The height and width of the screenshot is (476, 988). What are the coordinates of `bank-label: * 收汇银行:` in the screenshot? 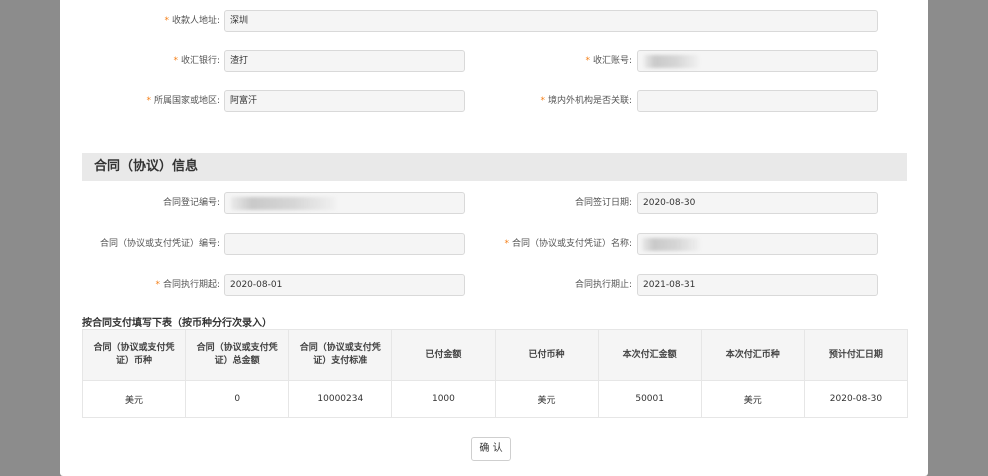 It's located at (196, 61).